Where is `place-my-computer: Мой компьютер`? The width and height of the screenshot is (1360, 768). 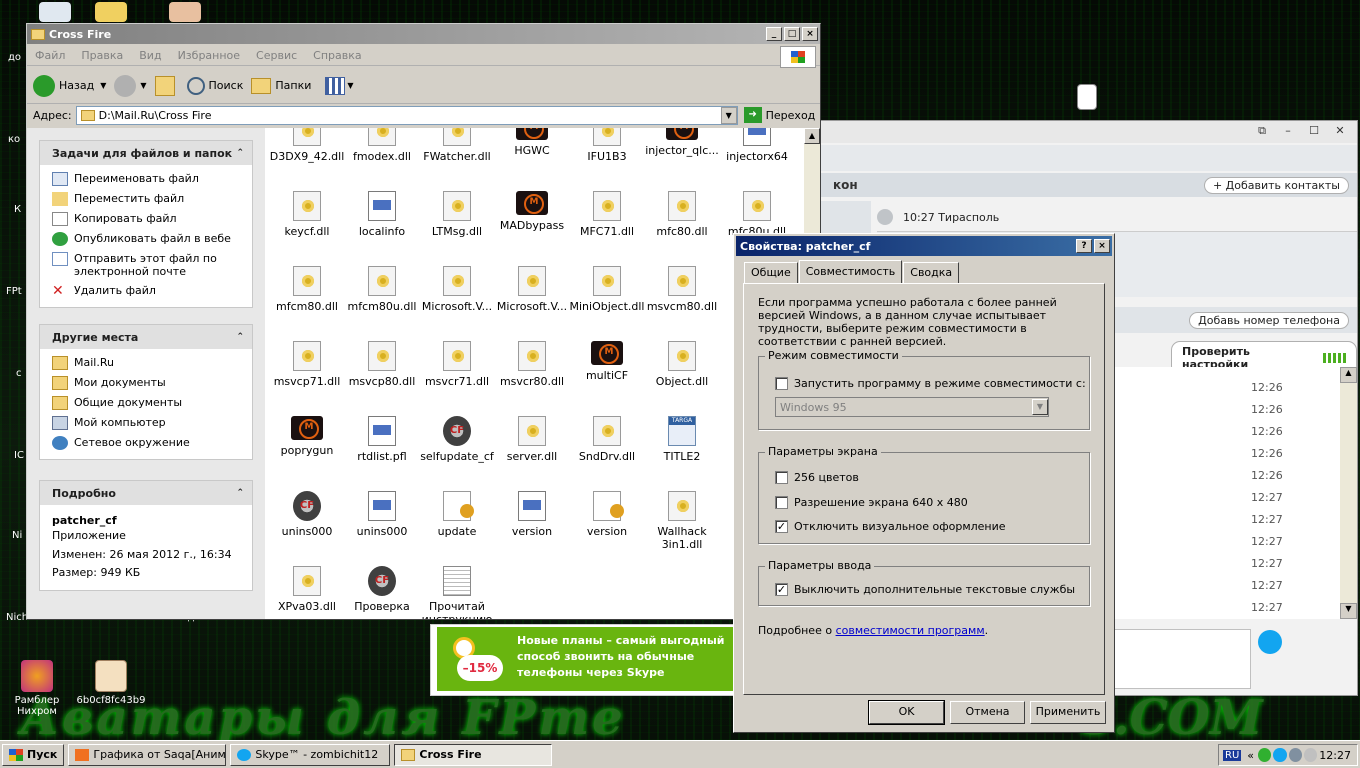
place-my-computer: Мой компьютер is located at coordinates (146, 423).